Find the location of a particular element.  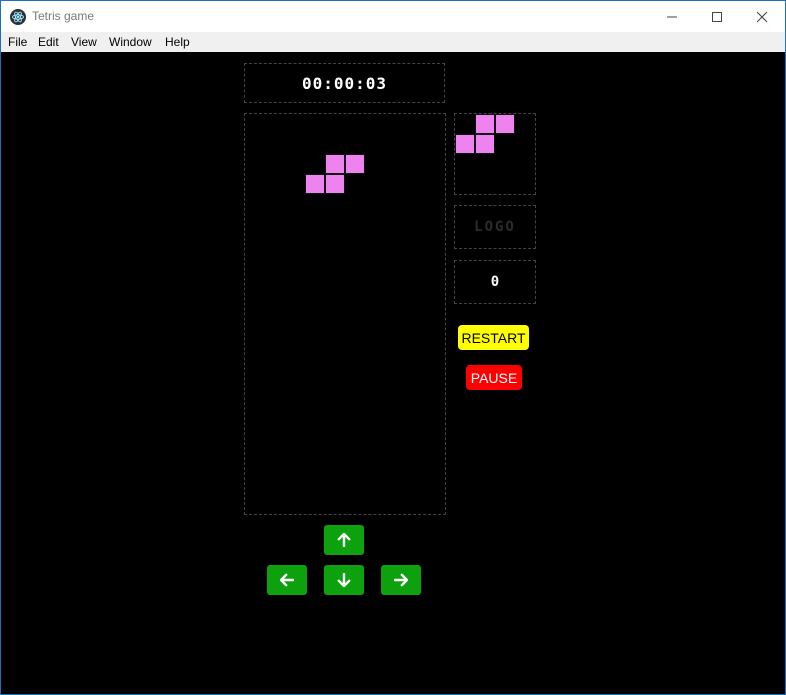

move-left-button is located at coordinates (287, 580).